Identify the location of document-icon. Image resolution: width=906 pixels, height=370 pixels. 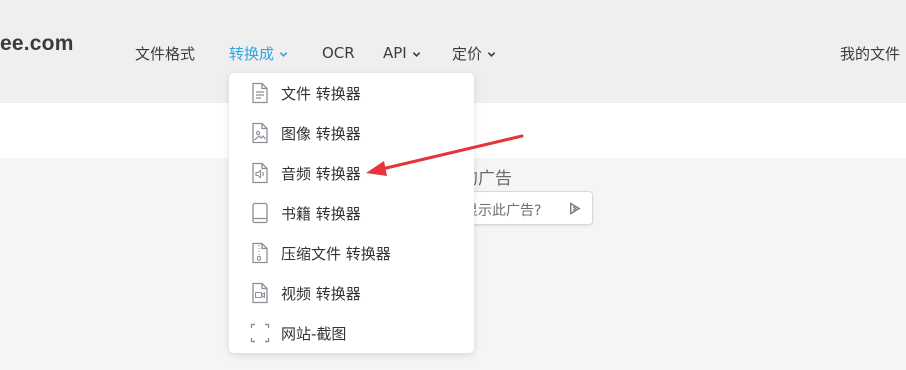
(260, 93).